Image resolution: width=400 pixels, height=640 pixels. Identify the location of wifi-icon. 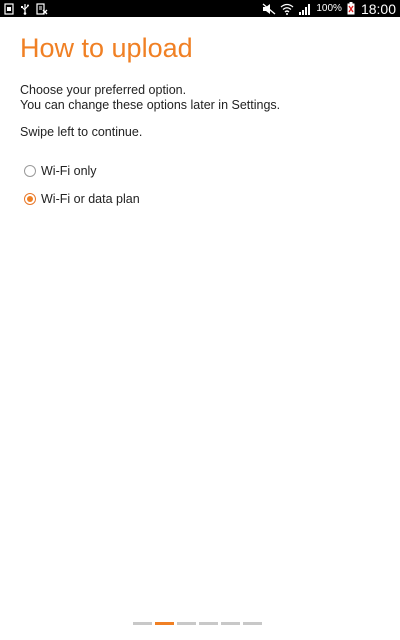
(287, 8).